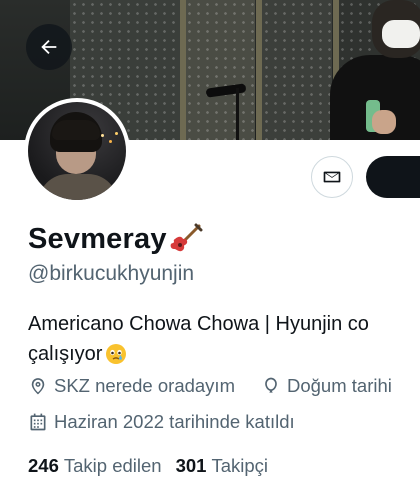 Image resolution: width=420 pixels, height=490 pixels. I want to click on bio-line-2: çalışıyor, so click(65, 354).